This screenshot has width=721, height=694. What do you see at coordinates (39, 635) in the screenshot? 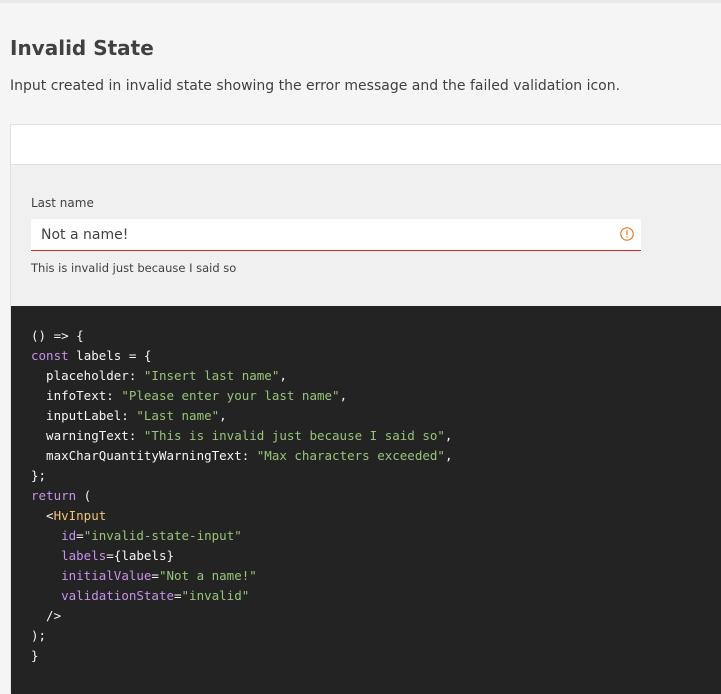
I see `code-line: );` at bounding box center [39, 635].